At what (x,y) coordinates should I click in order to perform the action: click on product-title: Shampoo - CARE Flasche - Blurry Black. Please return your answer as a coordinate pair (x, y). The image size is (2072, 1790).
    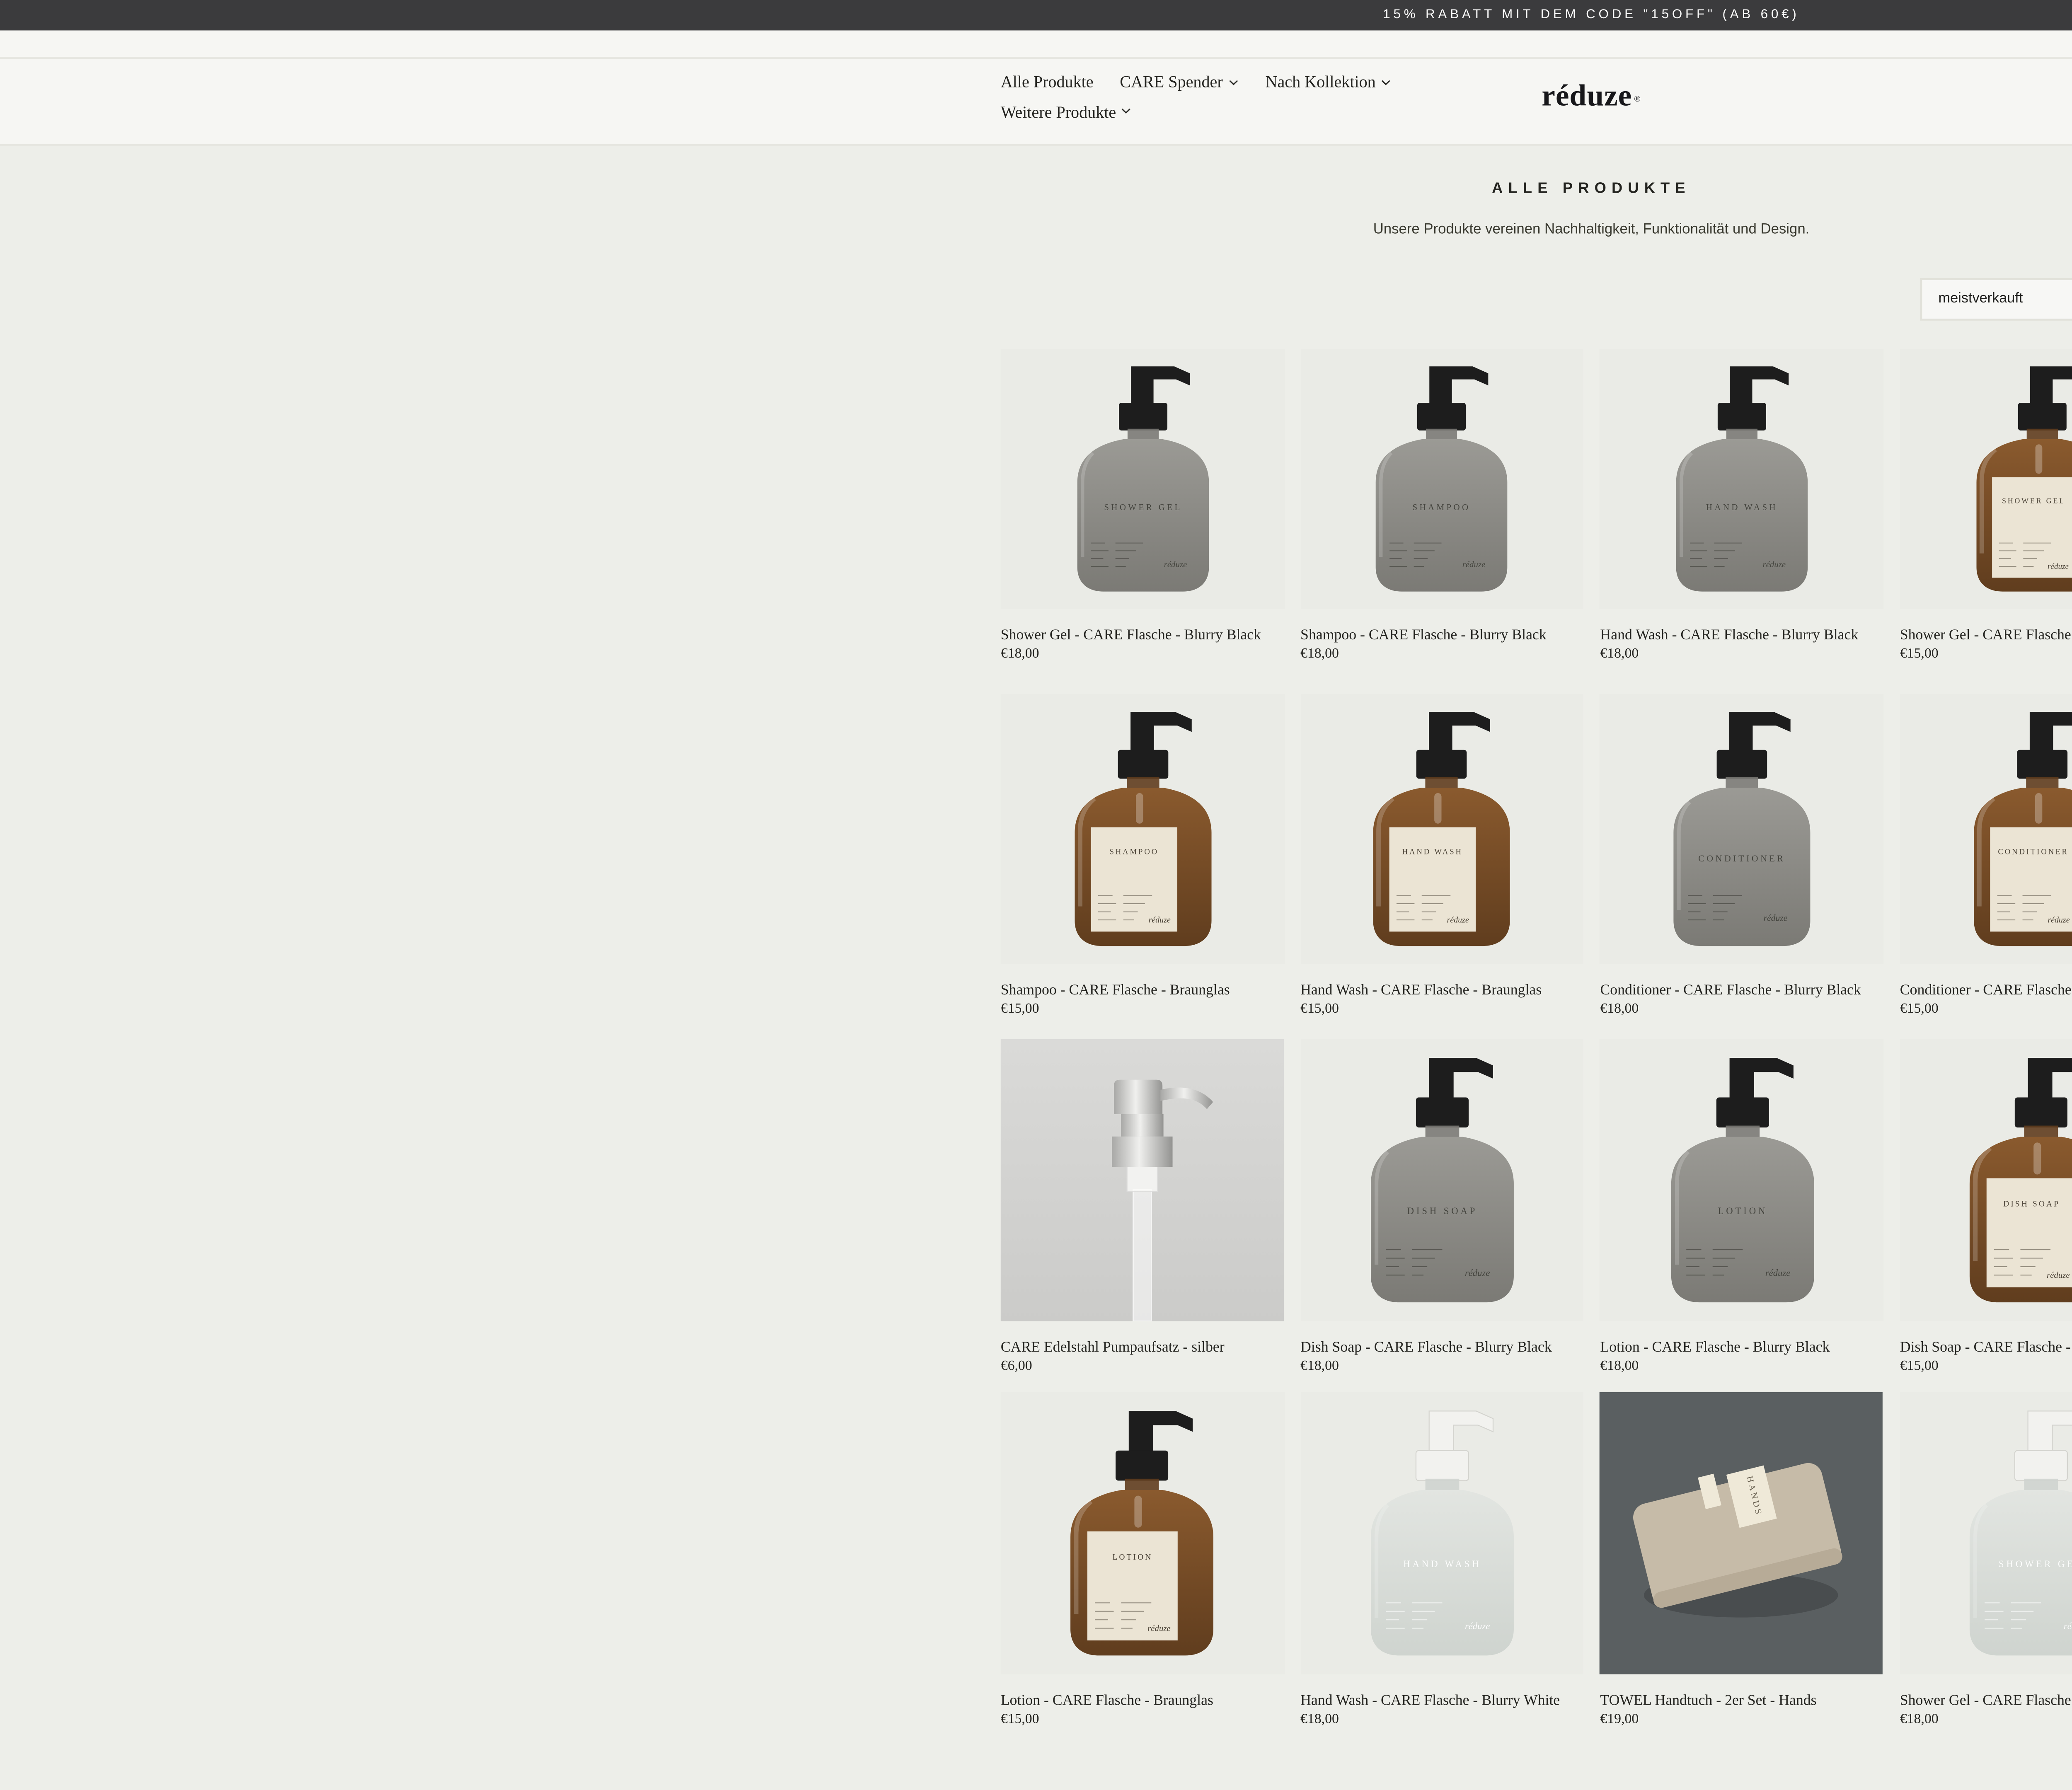
    Looking at the image, I should click on (1441, 633).